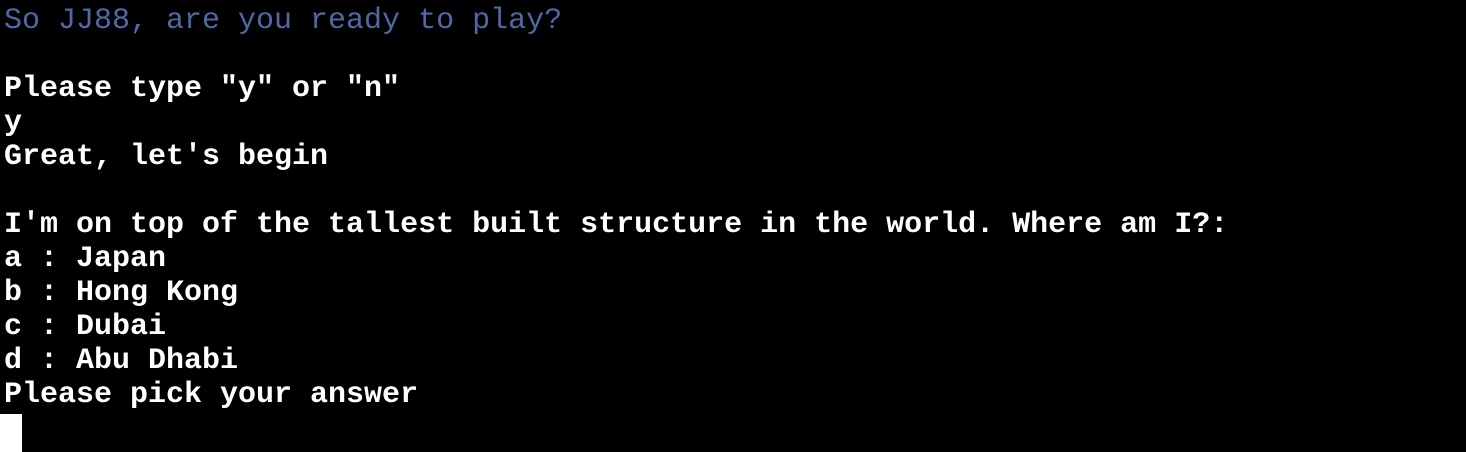 The width and height of the screenshot is (1466, 452). What do you see at coordinates (85, 259) in the screenshot?
I see `option-a: a : Japan` at bounding box center [85, 259].